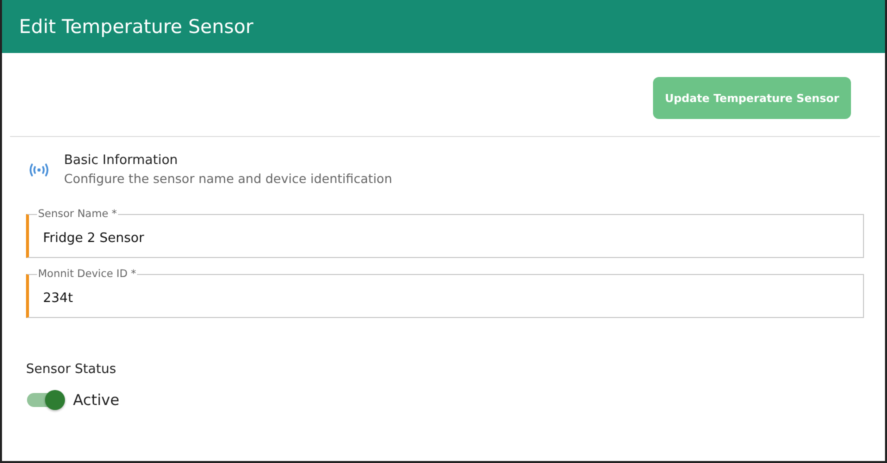  Describe the element at coordinates (45, 400) in the screenshot. I see `toggle-switch` at that location.